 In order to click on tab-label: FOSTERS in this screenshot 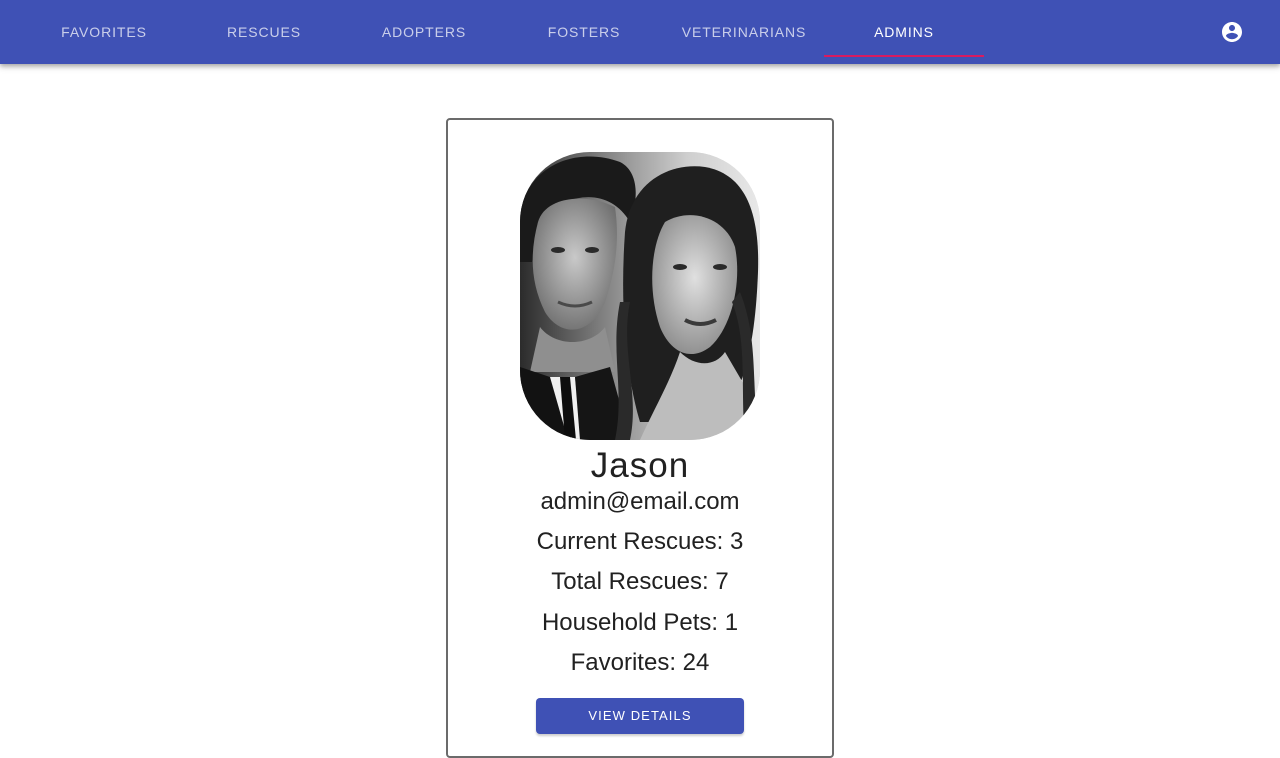, I will do `click(584, 32)`.